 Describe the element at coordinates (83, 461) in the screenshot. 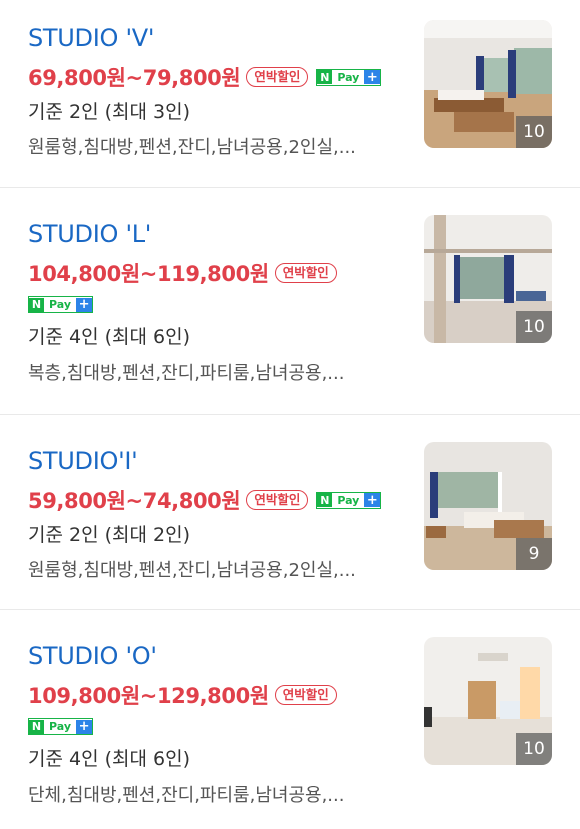

I see `room-title: STUDIO'I'` at that location.